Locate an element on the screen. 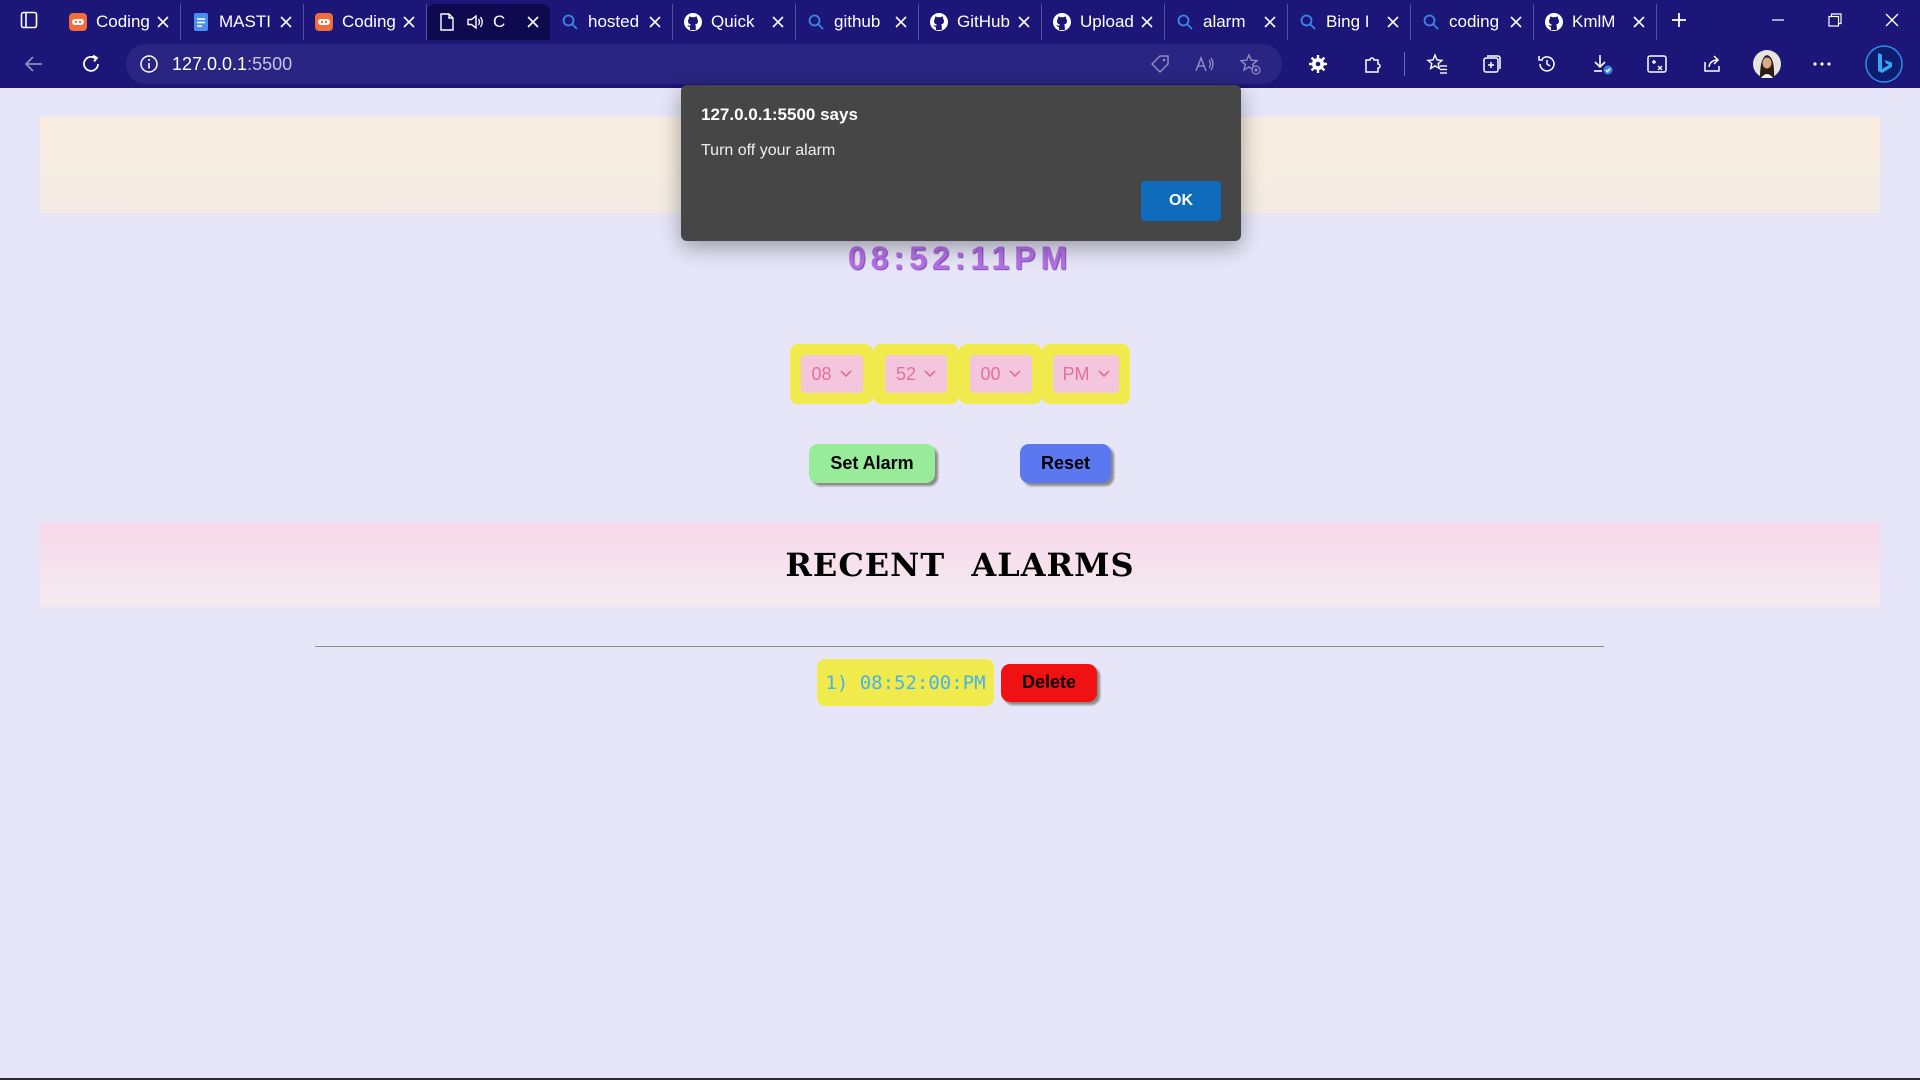 The height and width of the screenshot is (1080, 1920). speaker-icon is located at coordinates (475, 22).